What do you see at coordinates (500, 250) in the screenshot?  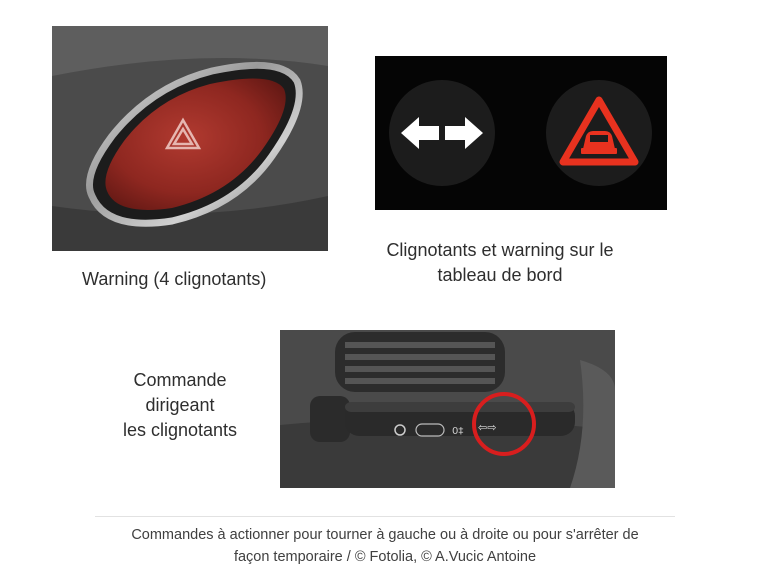 I see `caption-dashboard-line1: Clignotants et warning sur le` at bounding box center [500, 250].